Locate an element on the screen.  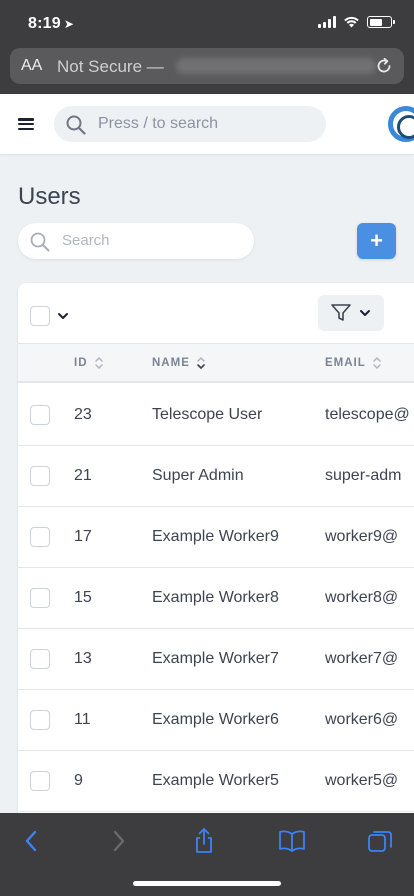
menu-icon is located at coordinates (26, 124).